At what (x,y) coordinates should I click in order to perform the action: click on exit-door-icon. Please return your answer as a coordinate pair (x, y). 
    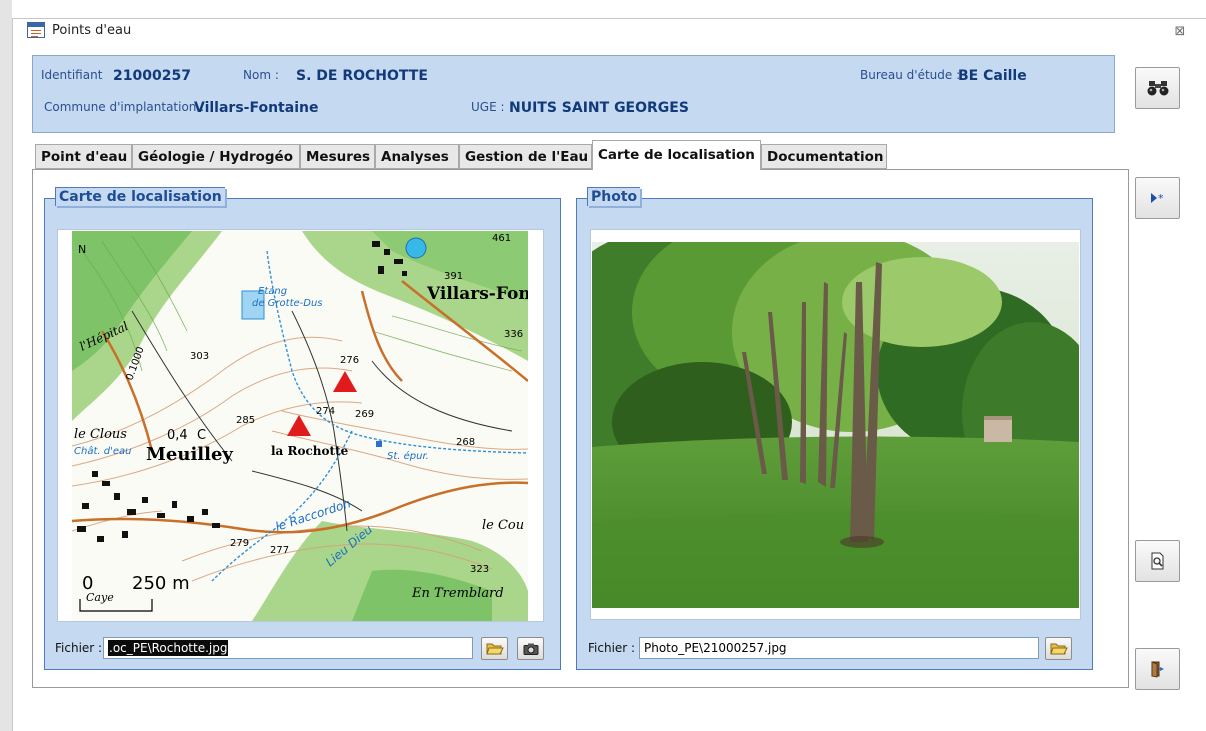
    Looking at the image, I should click on (1157, 669).